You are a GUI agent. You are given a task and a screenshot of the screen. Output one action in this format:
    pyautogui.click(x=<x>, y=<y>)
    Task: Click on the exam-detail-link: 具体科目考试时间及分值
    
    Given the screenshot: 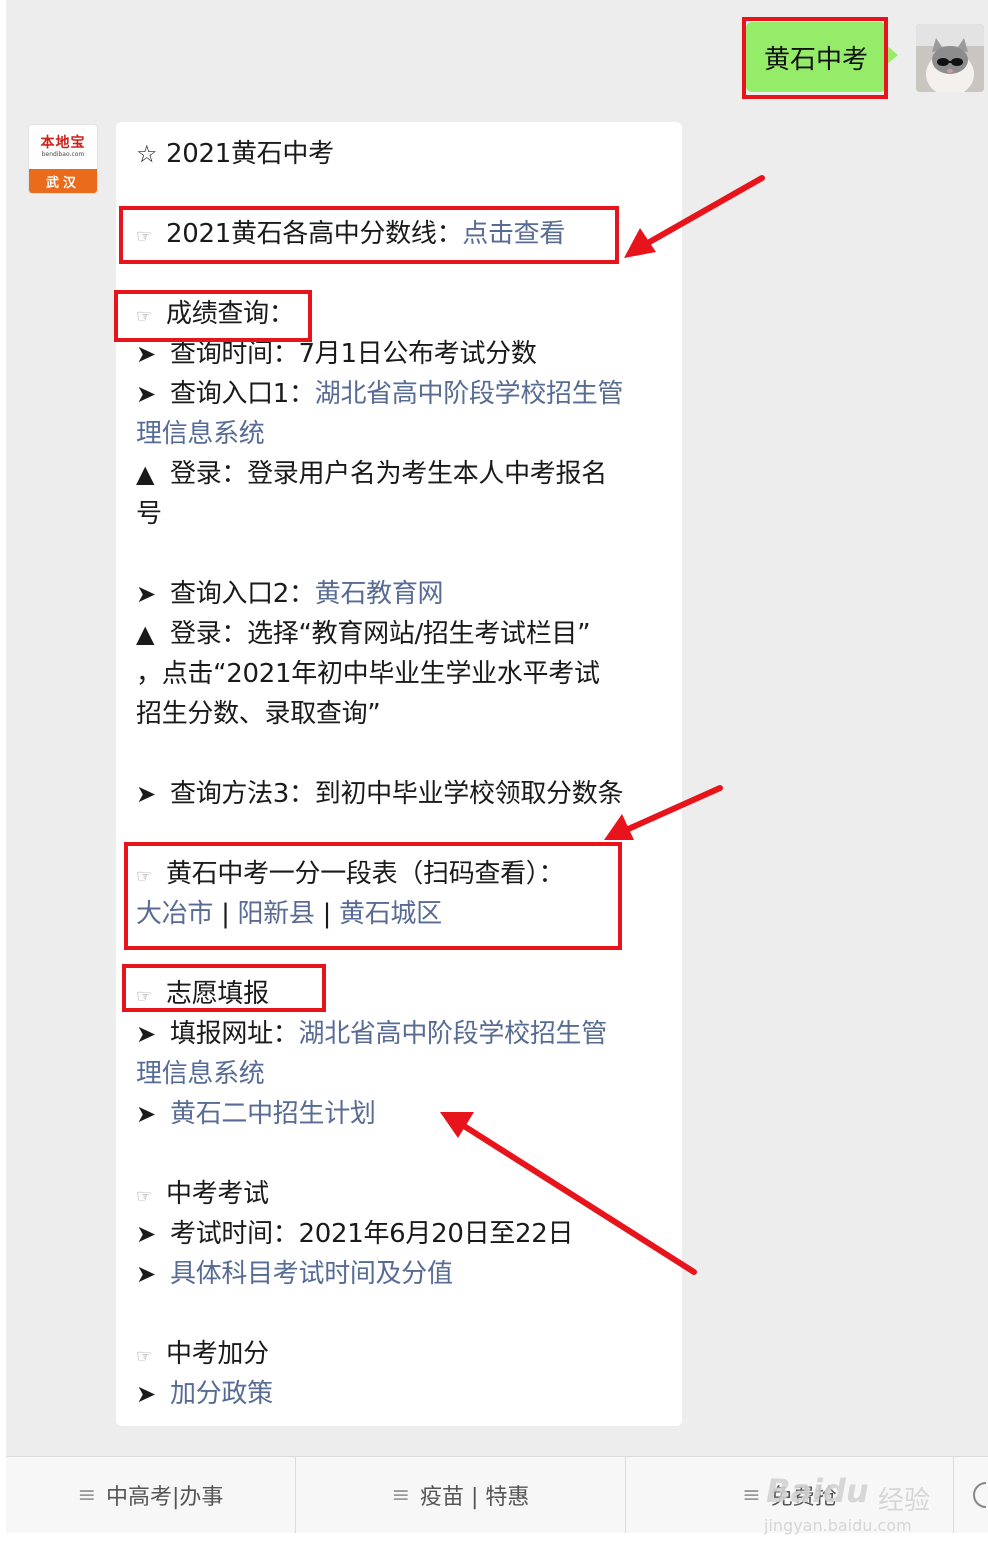 What is the action you would take?
    pyautogui.click(x=311, y=1274)
    